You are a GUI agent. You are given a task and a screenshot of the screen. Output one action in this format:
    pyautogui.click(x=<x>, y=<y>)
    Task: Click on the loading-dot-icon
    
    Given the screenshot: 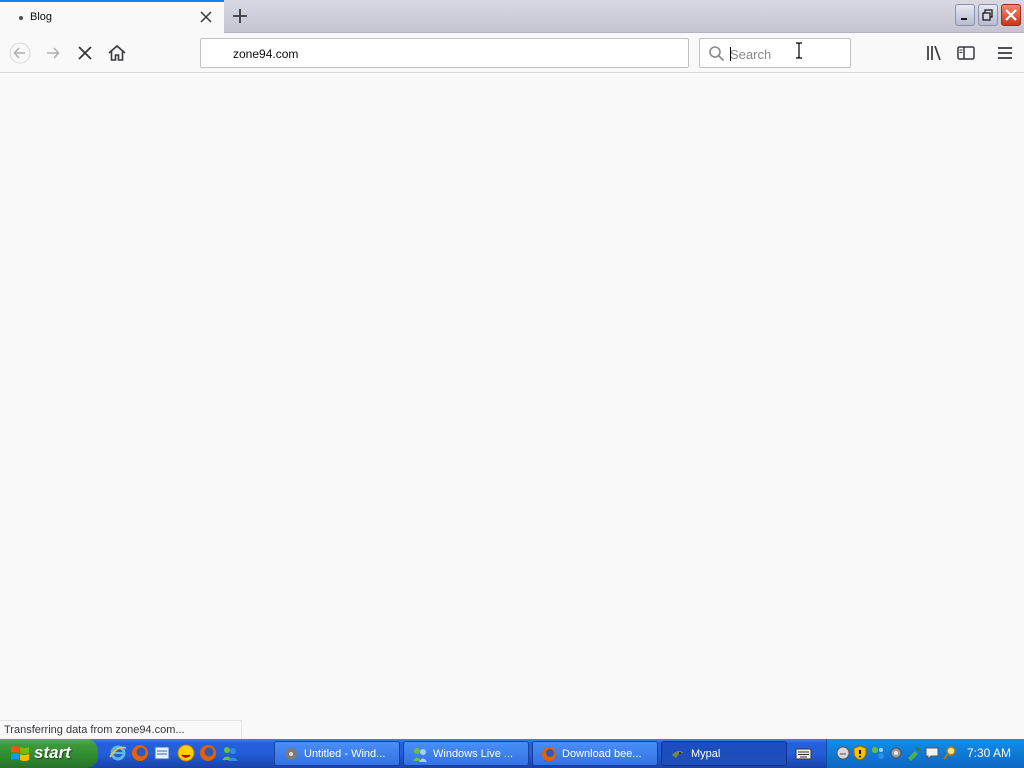 What is the action you would take?
    pyautogui.click(x=21, y=18)
    